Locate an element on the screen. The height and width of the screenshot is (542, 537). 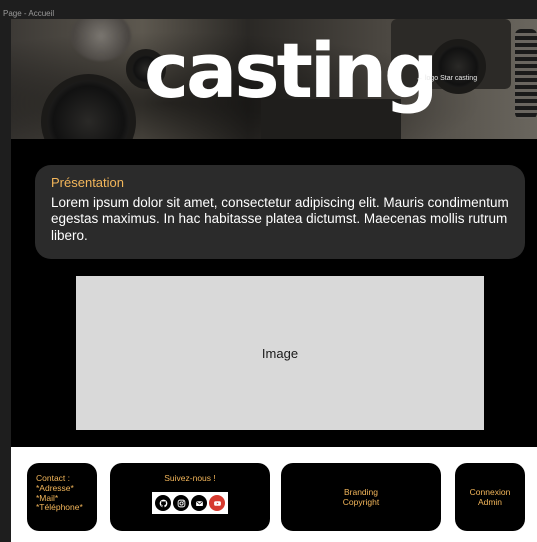
coiled-cable-shape is located at coordinates (526, 74).